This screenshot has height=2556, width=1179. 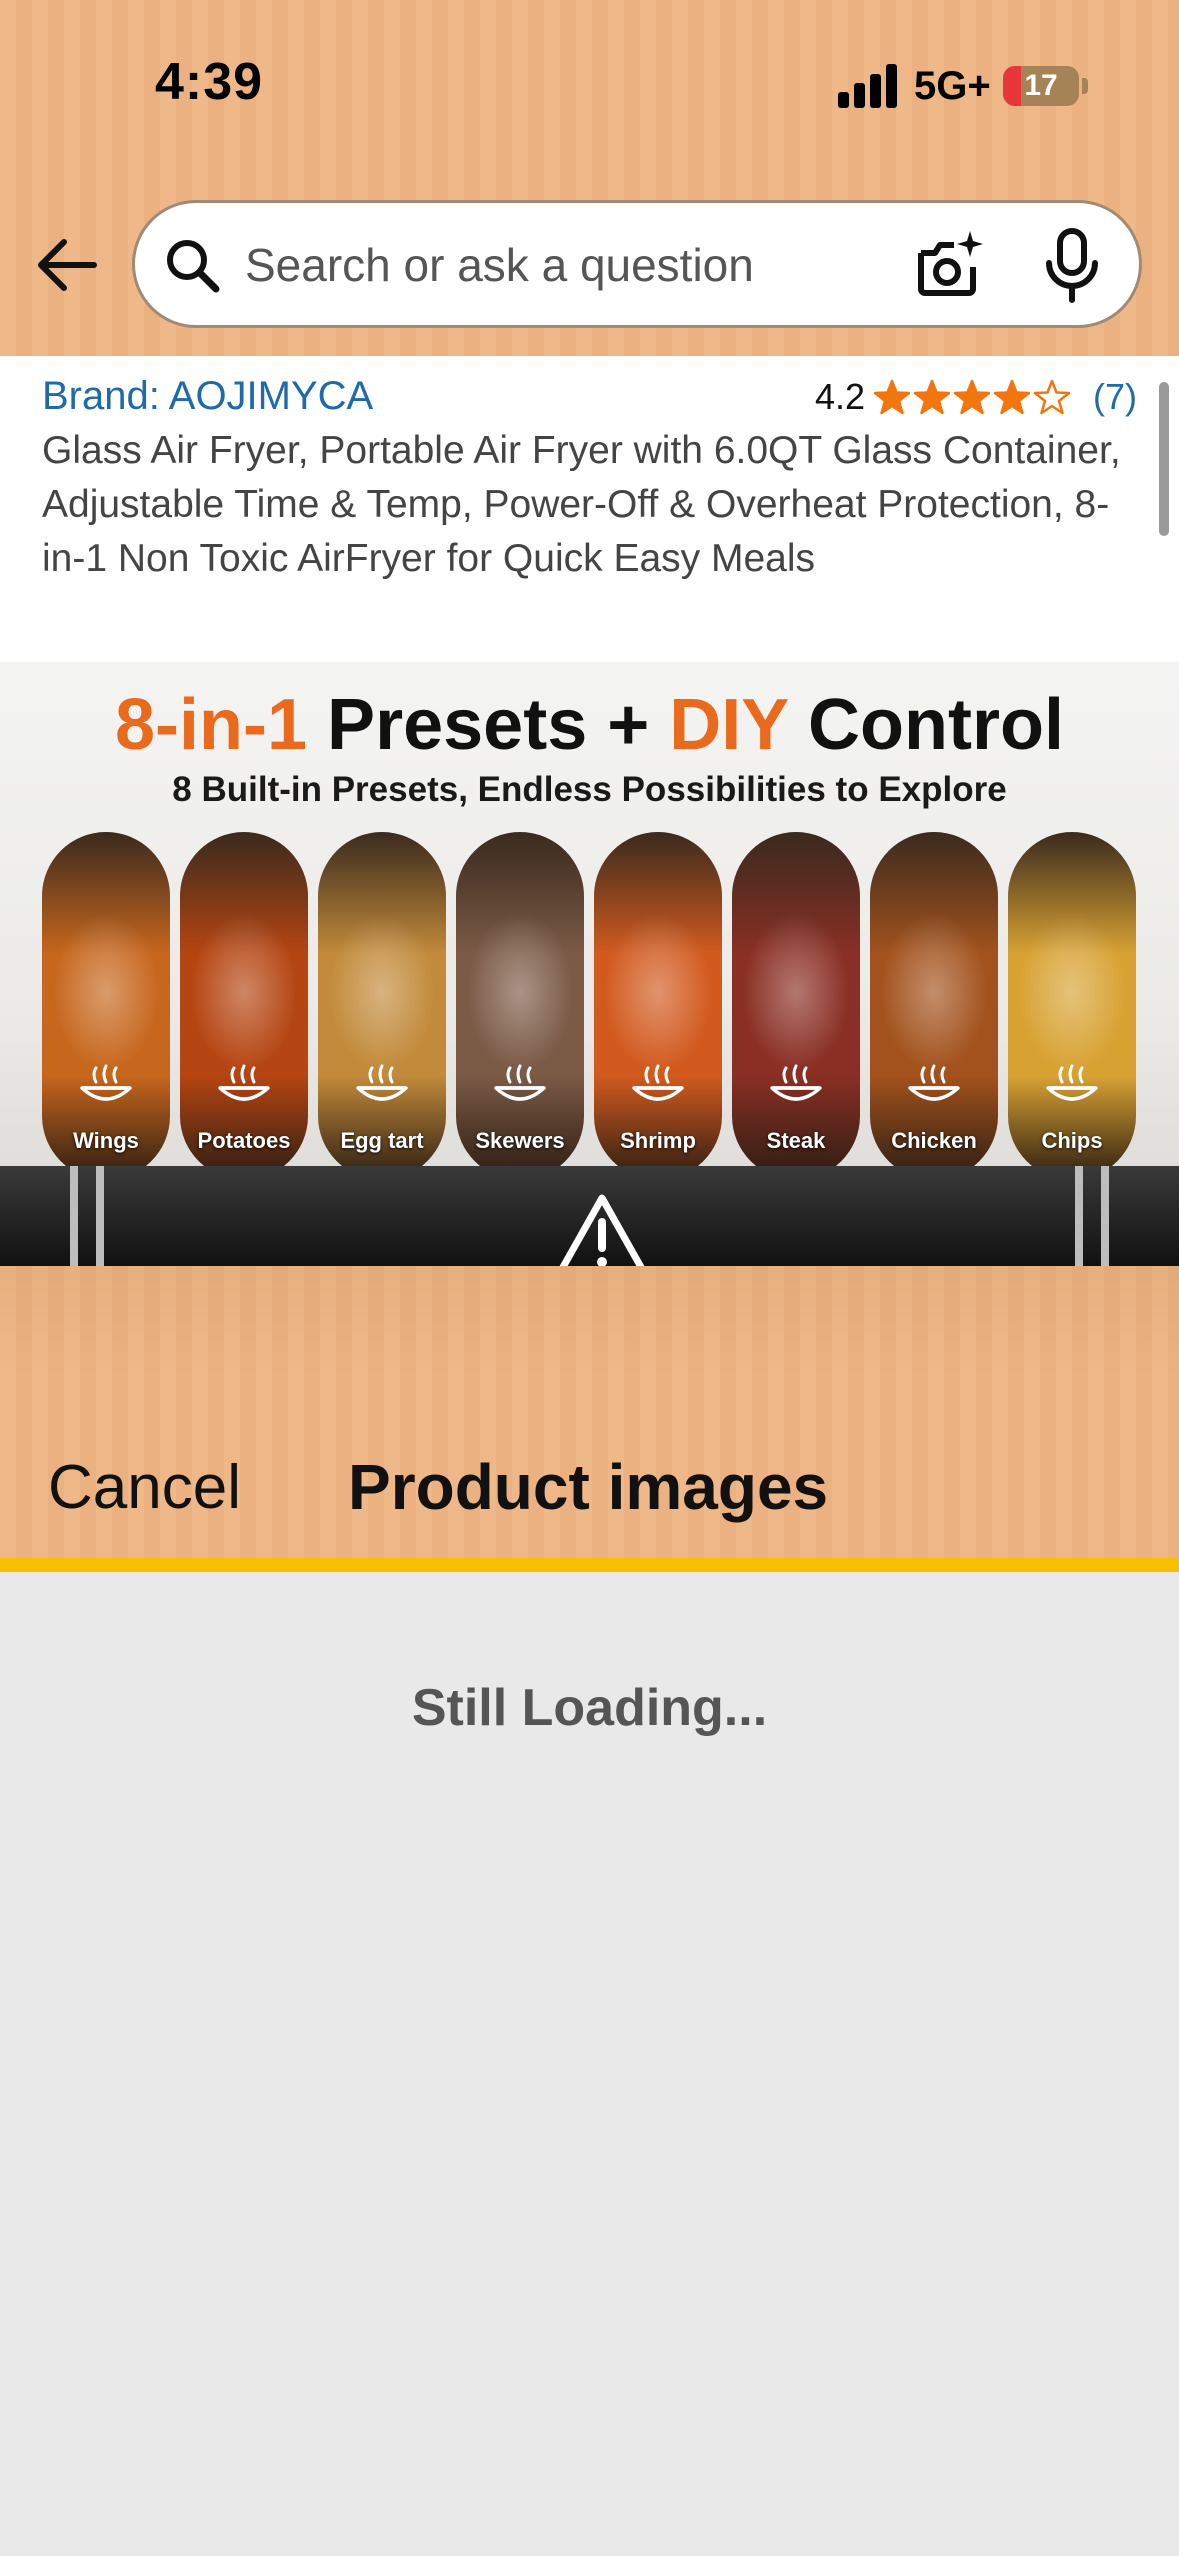 What do you see at coordinates (144, 1487) in the screenshot?
I see `cancel-button: Cancel` at bounding box center [144, 1487].